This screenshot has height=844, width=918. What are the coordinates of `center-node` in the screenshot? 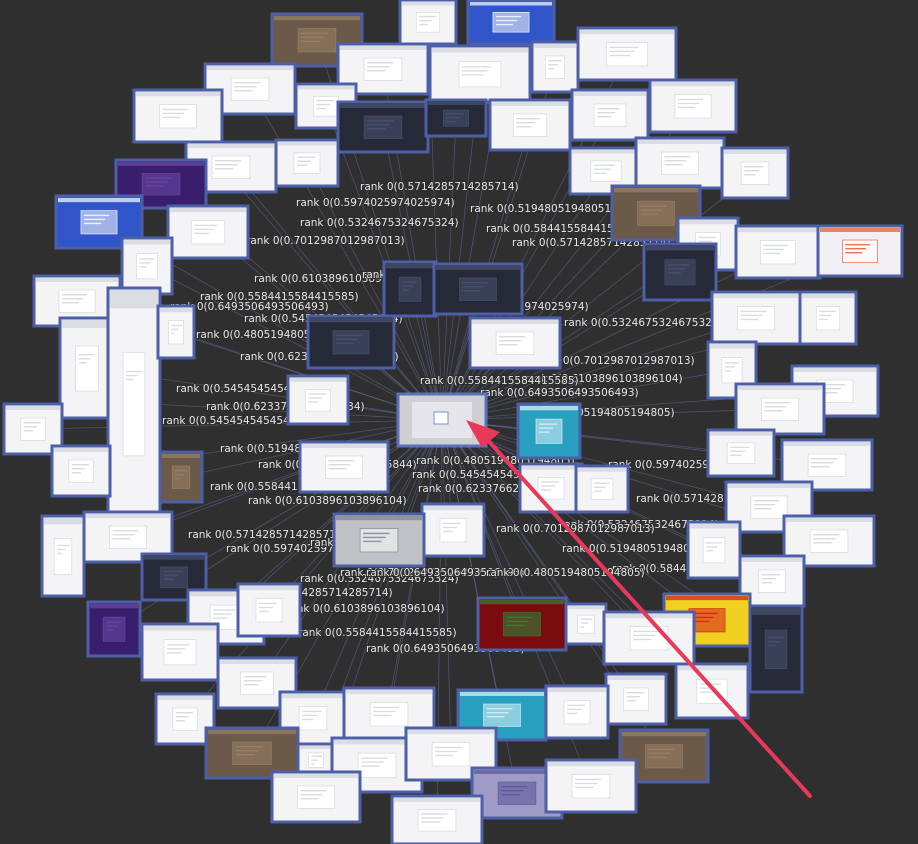 It's located at (442, 420).